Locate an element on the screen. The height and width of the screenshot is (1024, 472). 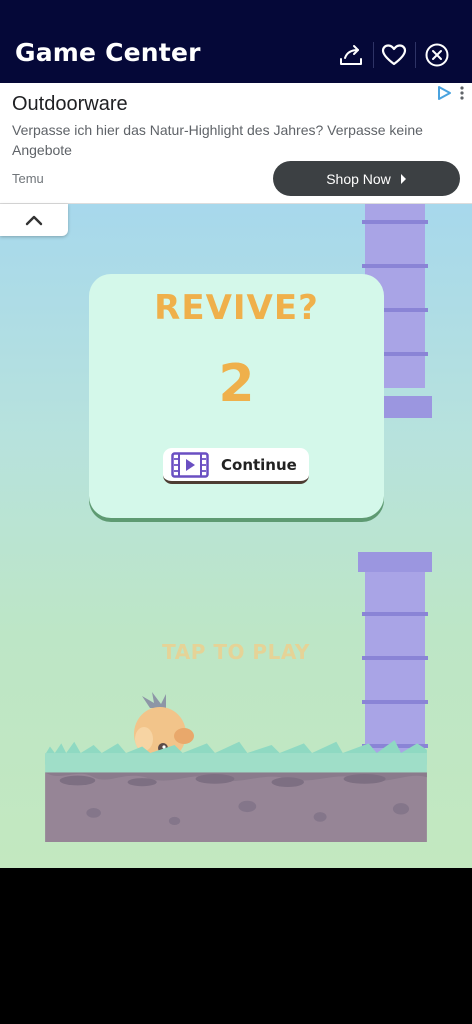
heart-icon is located at coordinates (394, 55).